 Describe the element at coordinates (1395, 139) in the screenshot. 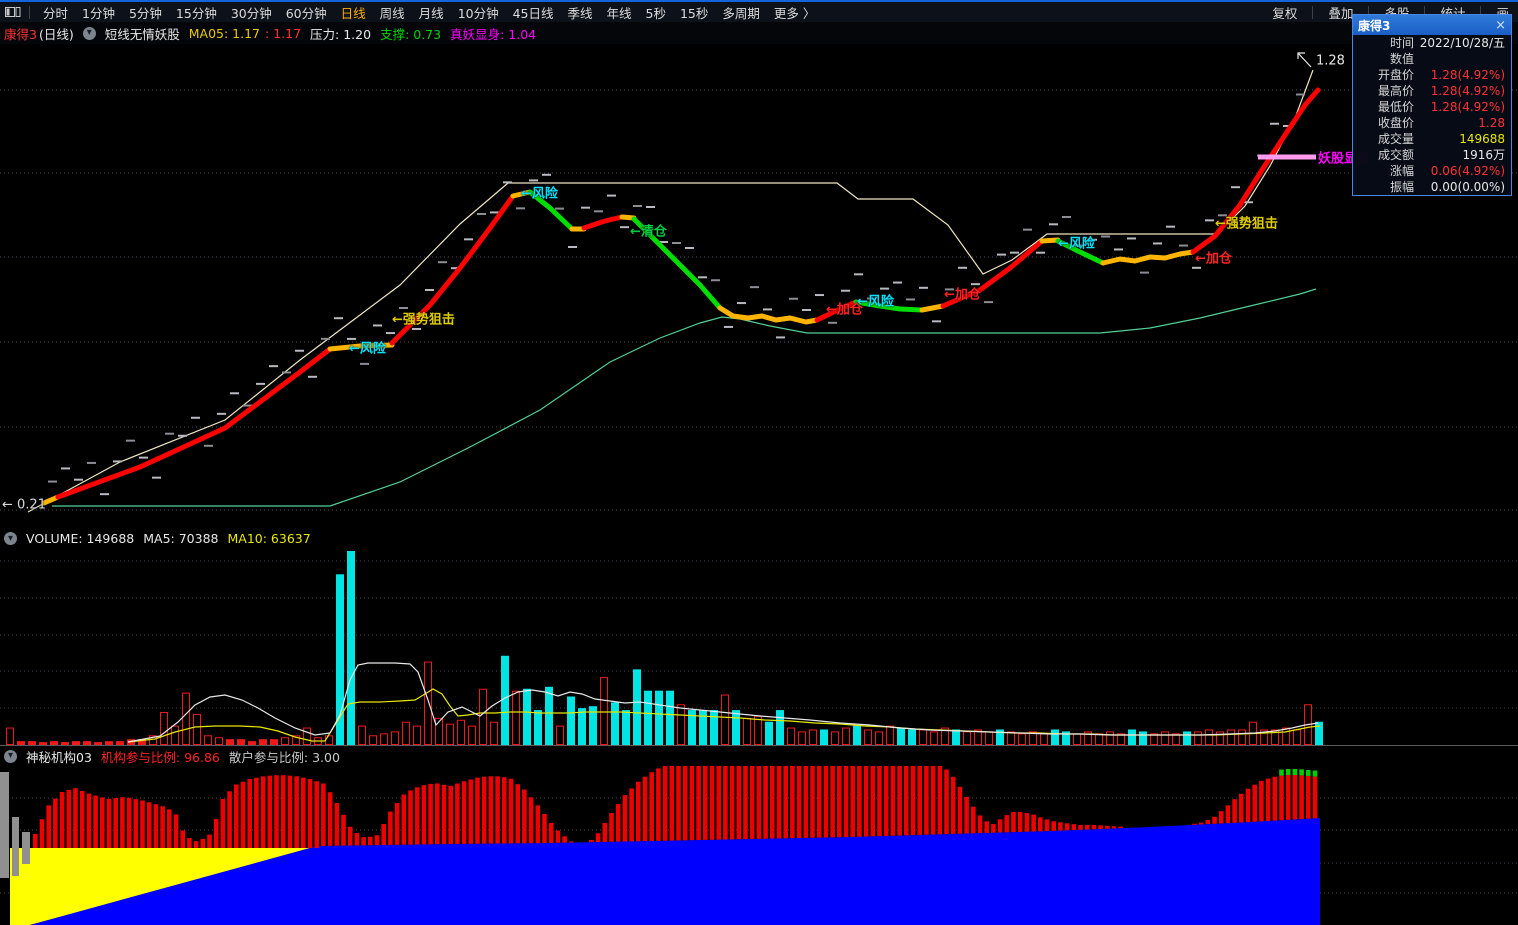

I see `quote-row-label: 成交量` at that location.